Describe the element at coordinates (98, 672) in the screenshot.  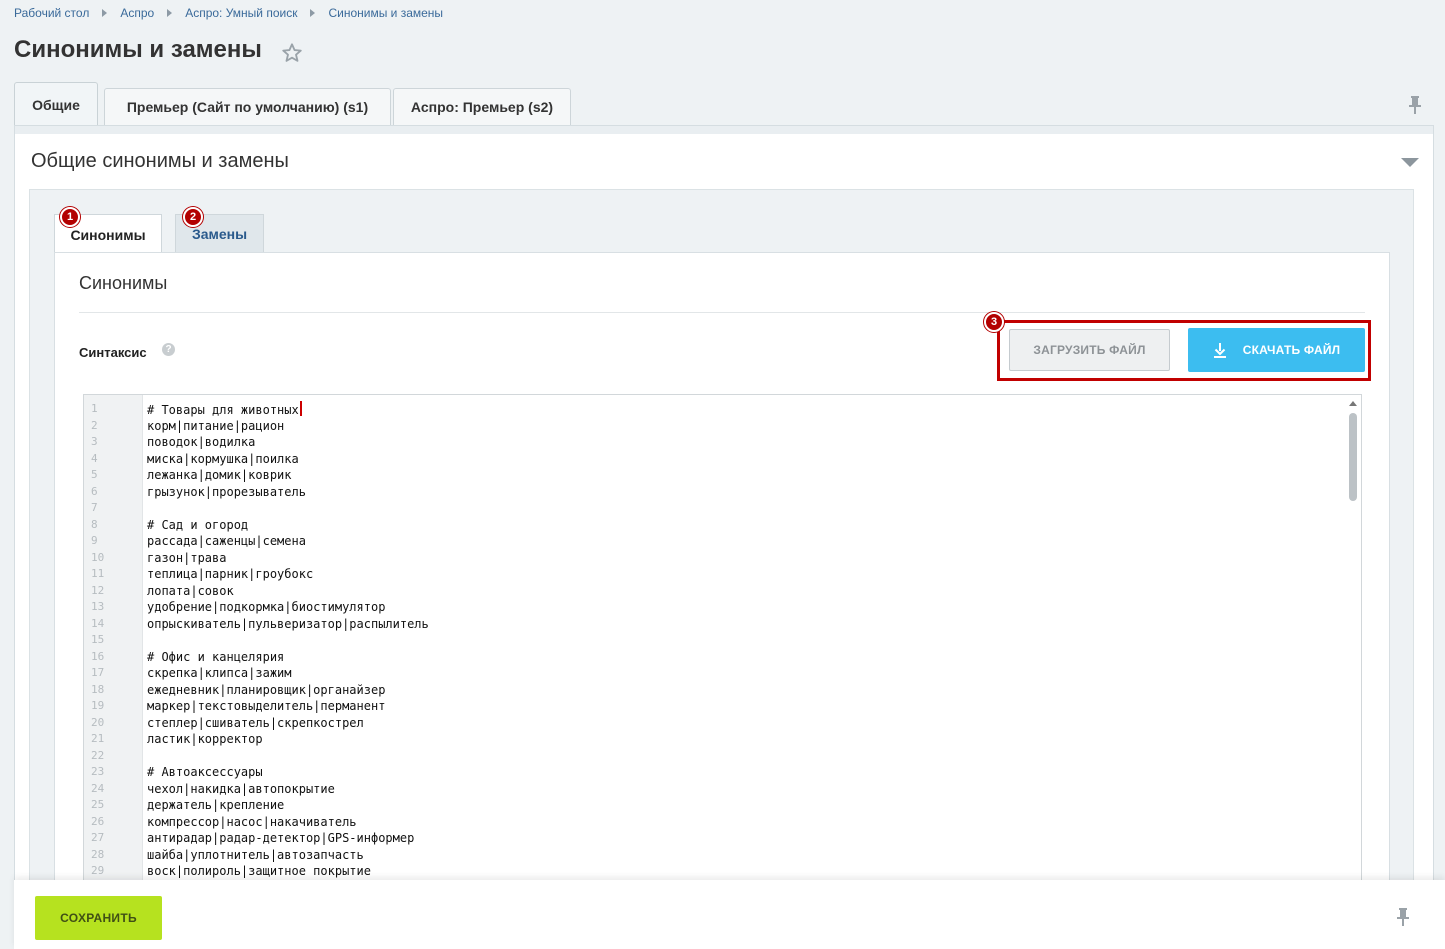
I see `line-number: 17` at that location.